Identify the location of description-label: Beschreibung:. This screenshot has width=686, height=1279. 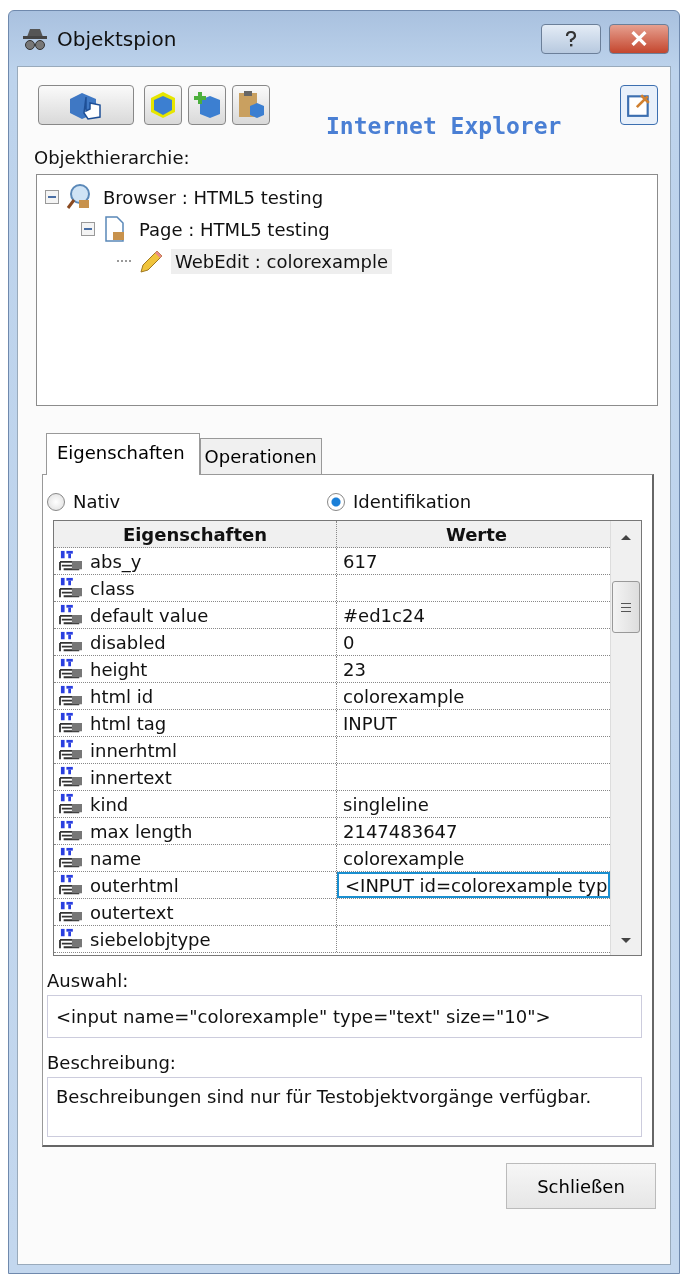
(112, 1062).